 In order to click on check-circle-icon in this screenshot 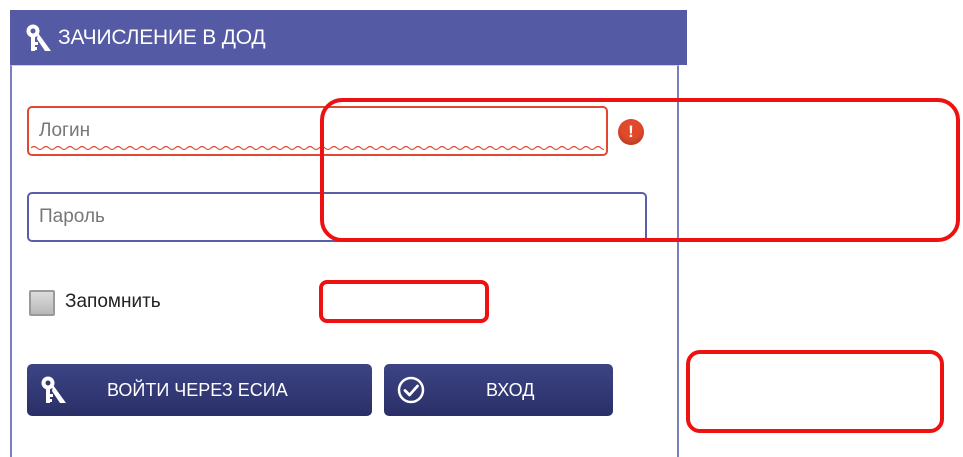, I will do `click(411, 390)`.